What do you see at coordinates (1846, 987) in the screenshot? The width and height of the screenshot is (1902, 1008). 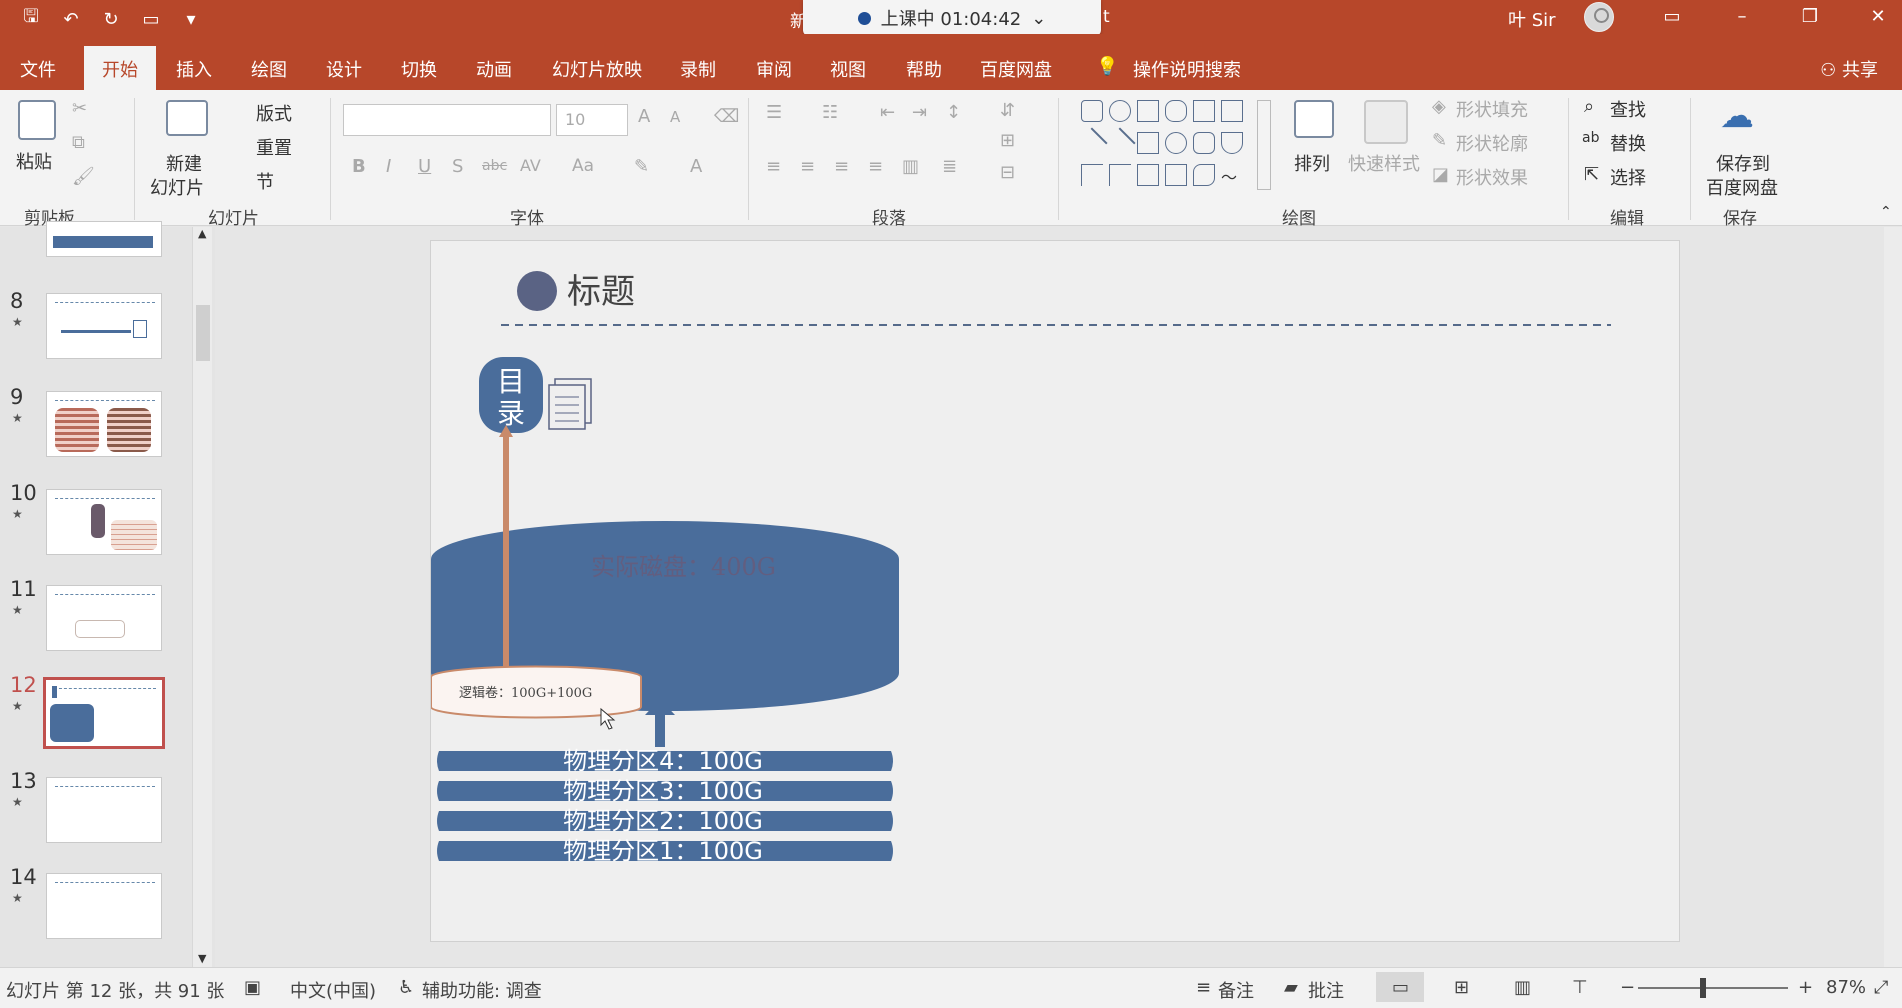 I see `zoom-level: 87%` at bounding box center [1846, 987].